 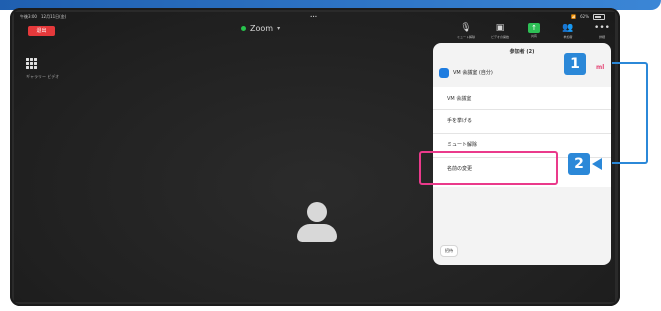 I want to click on participants-button: 👥 参加者, so click(x=568, y=34).